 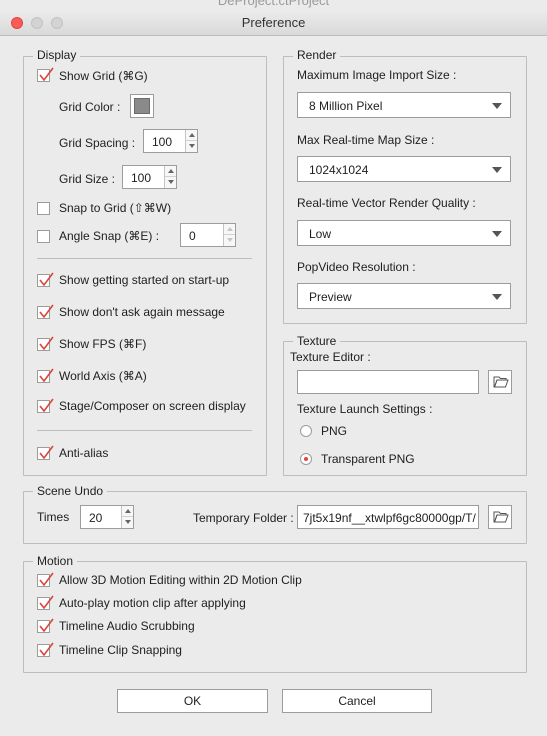 What do you see at coordinates (388, 382) in the screenshot?
I see `texture-editor-input` at bounding box center [388, 382].